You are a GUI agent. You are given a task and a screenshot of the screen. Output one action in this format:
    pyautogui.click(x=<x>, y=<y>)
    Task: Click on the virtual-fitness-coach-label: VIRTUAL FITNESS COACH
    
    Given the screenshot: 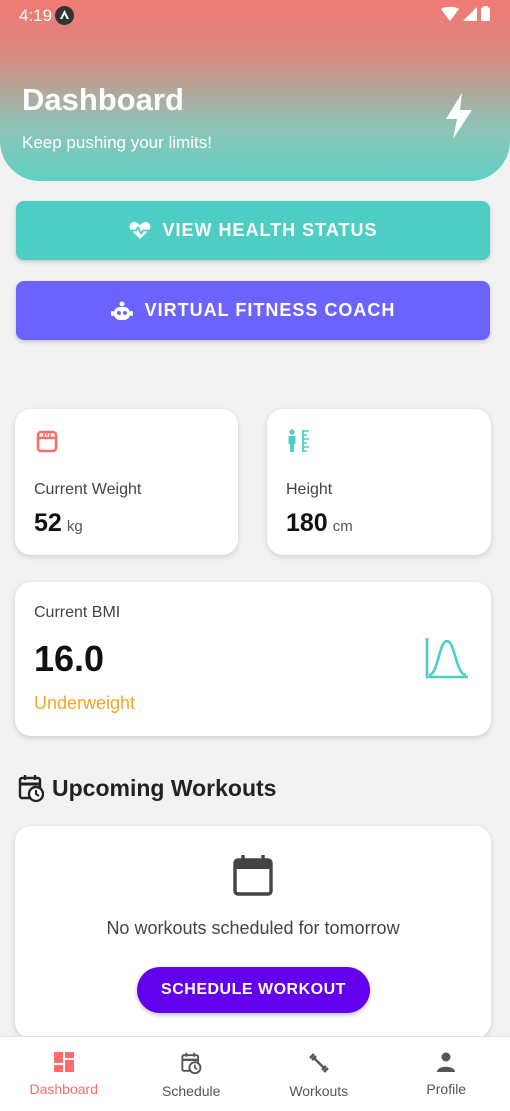 What is the action you would take?
    pyautogui.click(x=270, y=310)
    